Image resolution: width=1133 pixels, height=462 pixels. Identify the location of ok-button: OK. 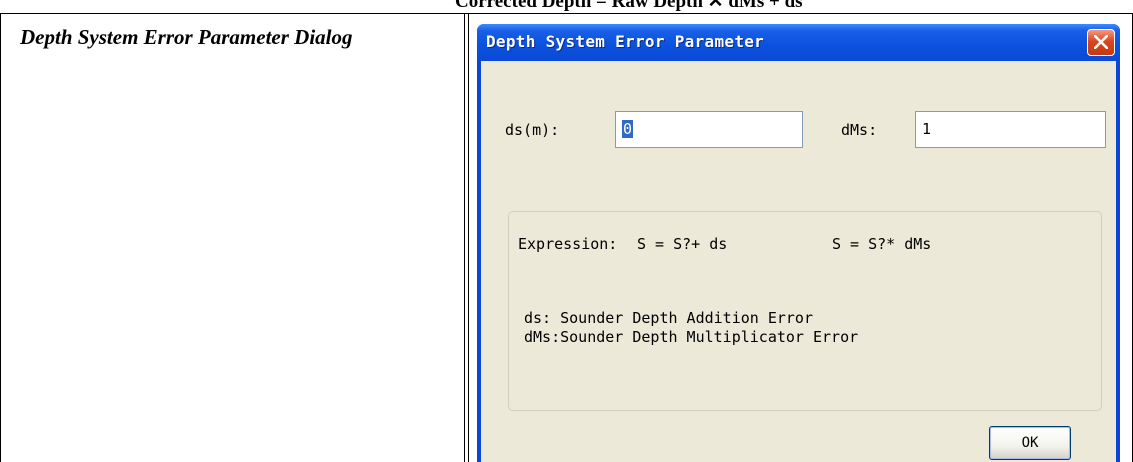
(1030, 443).